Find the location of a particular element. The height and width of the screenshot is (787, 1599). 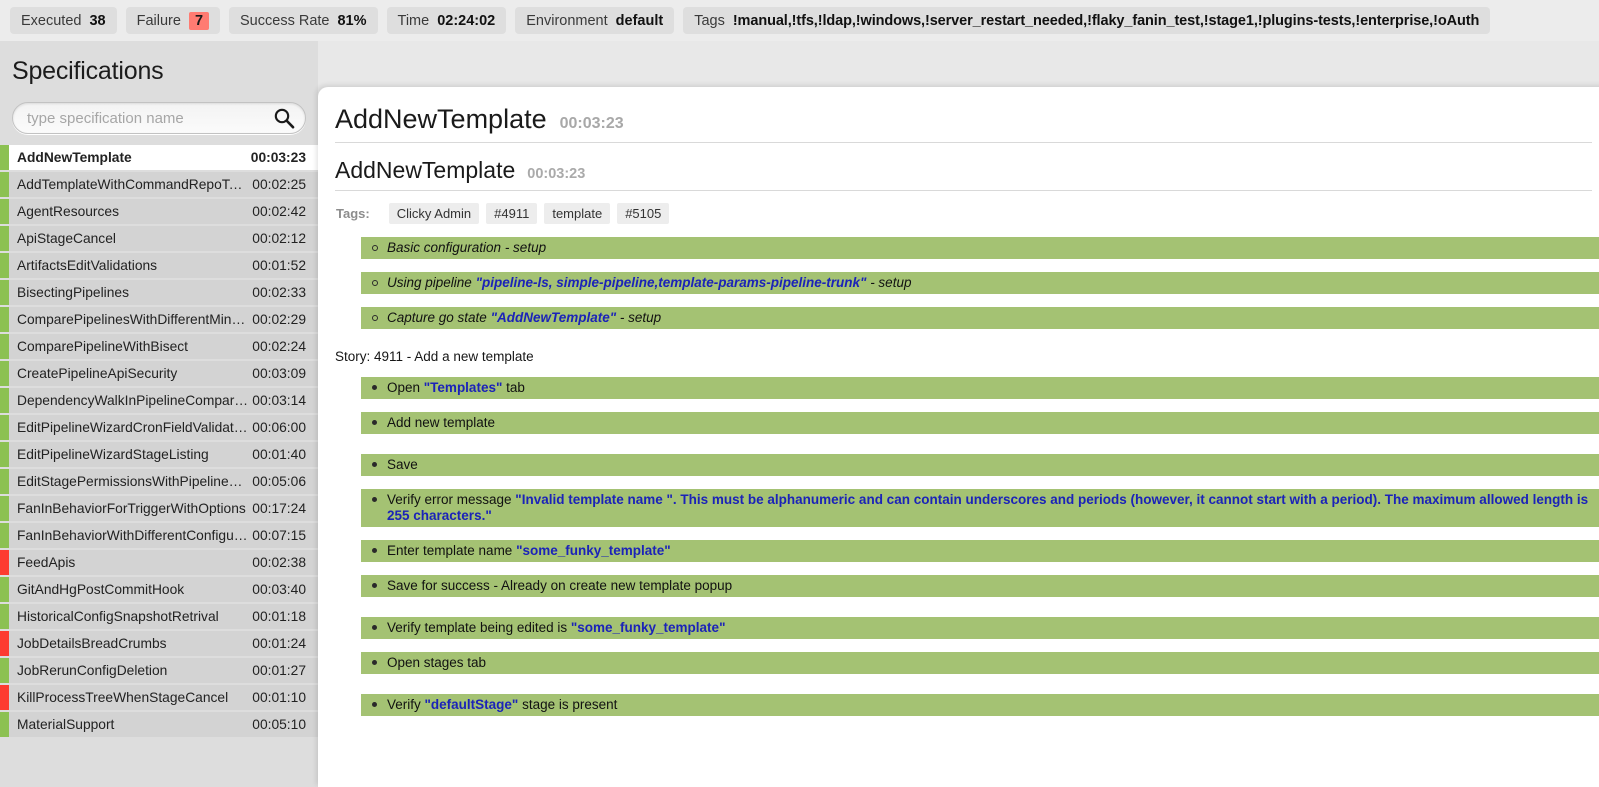

specification-duration: 00:01:18 is located at coordinates (279, 616).